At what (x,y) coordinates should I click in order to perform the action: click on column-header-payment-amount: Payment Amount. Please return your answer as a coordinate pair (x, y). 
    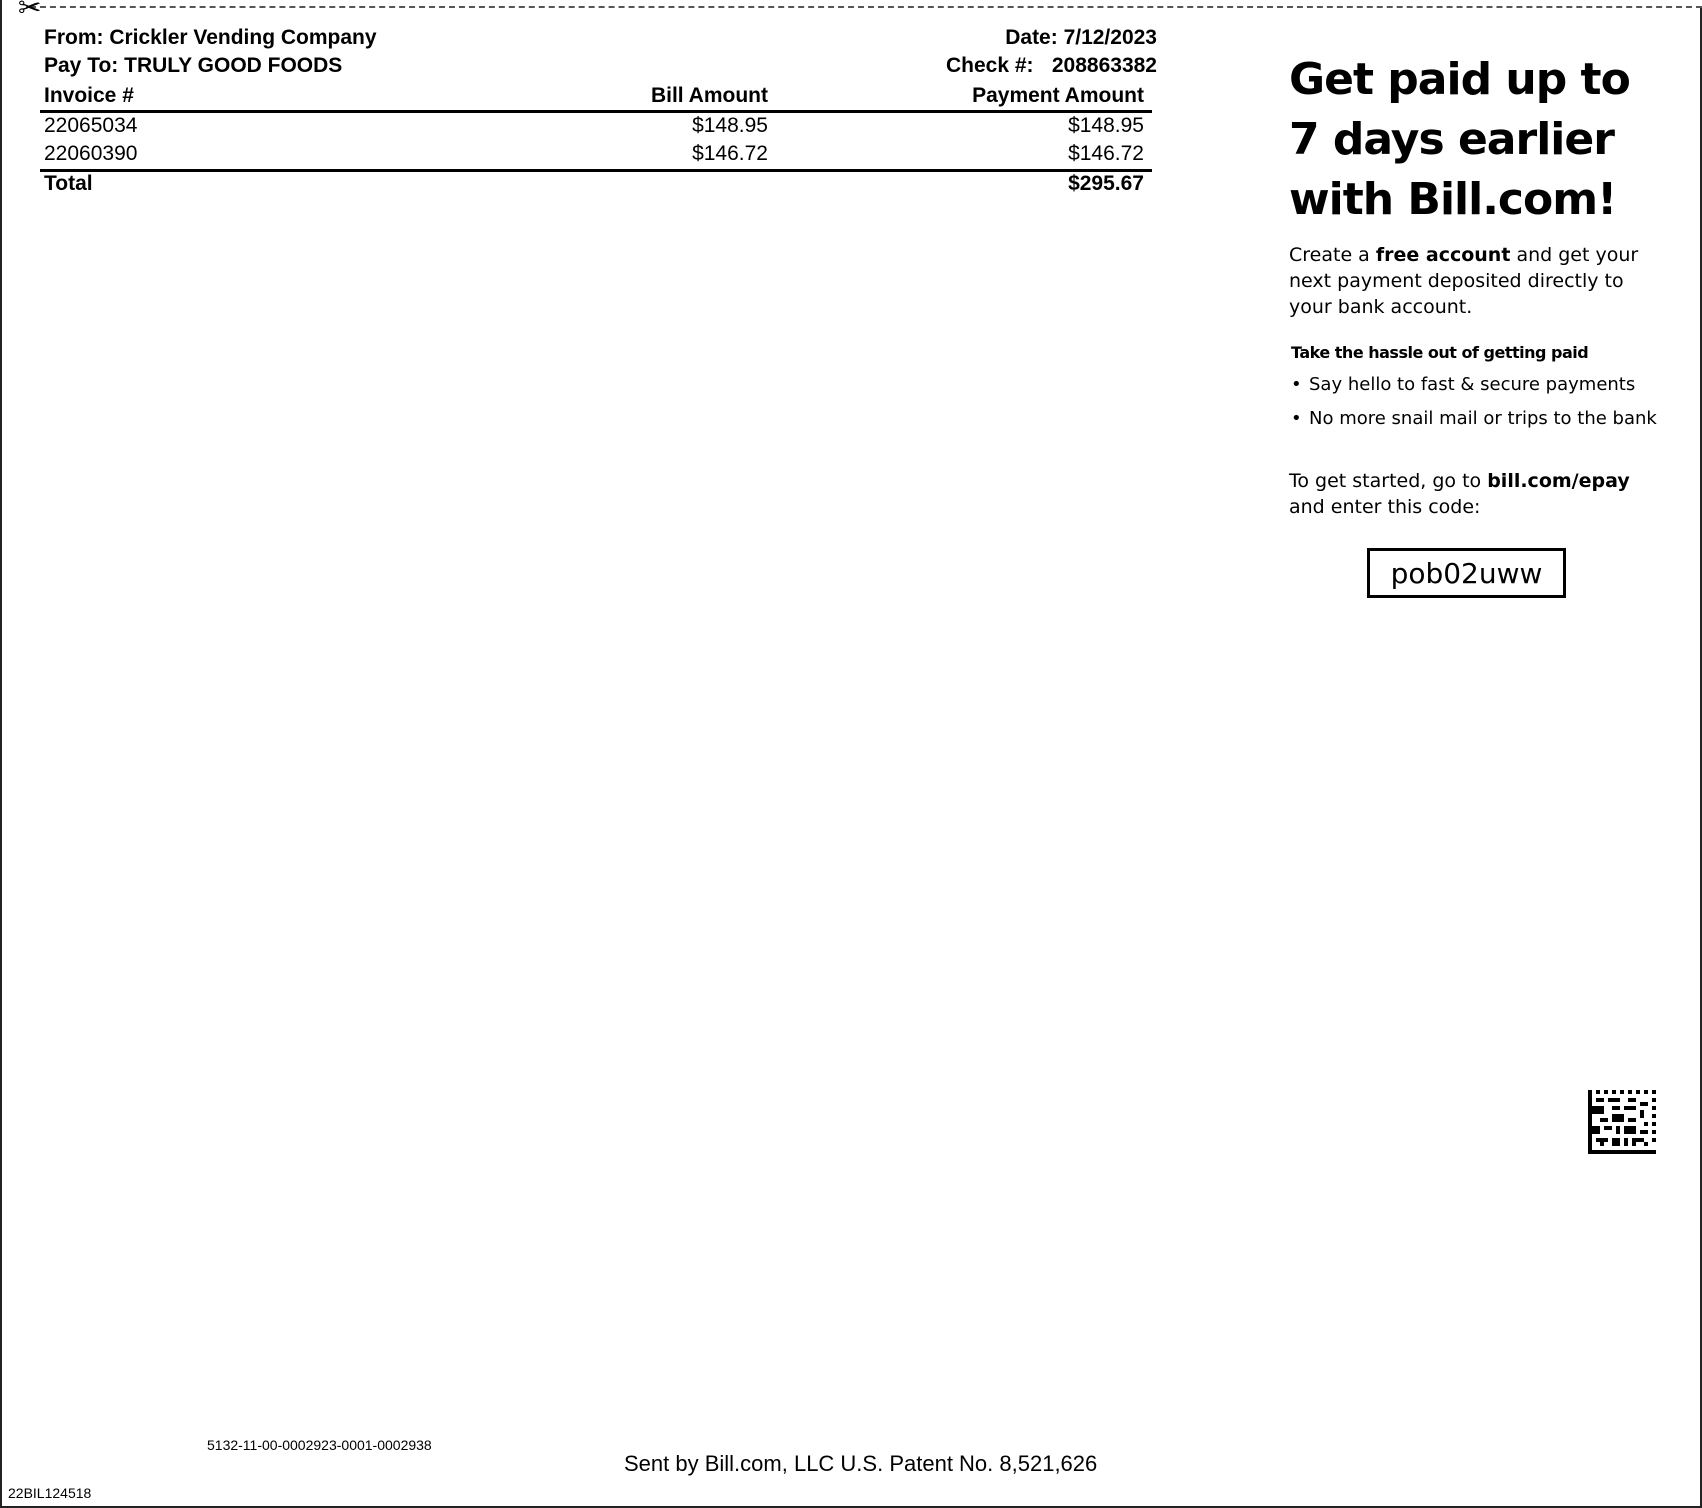
    Looking at the image, I should click on (1058, 95).